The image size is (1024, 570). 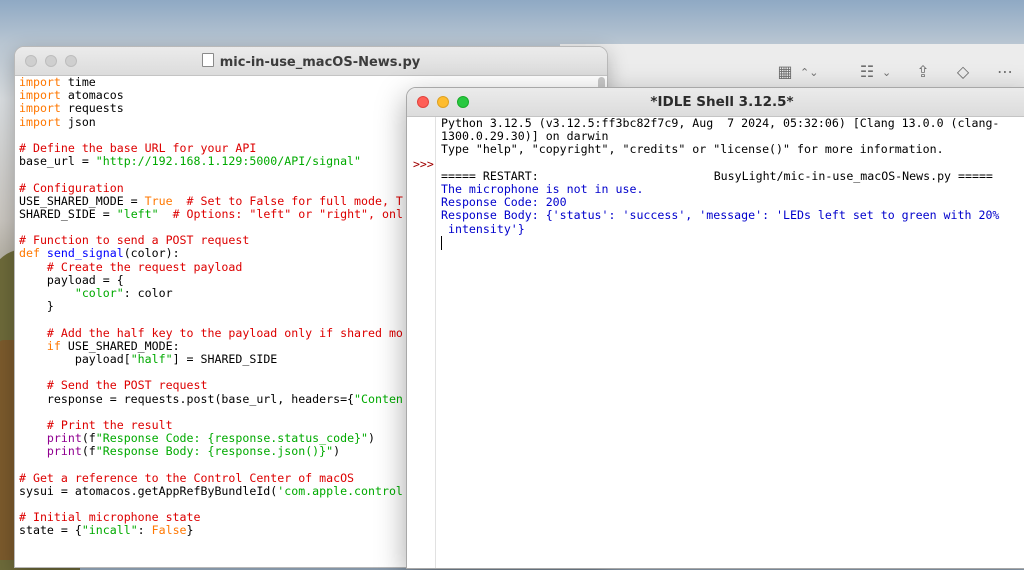 What do you see at coordinates (232, 438) in the screenshot?
I see `code-token: "Response Code: {response.status_code}"` at bounding box center [232, 438].